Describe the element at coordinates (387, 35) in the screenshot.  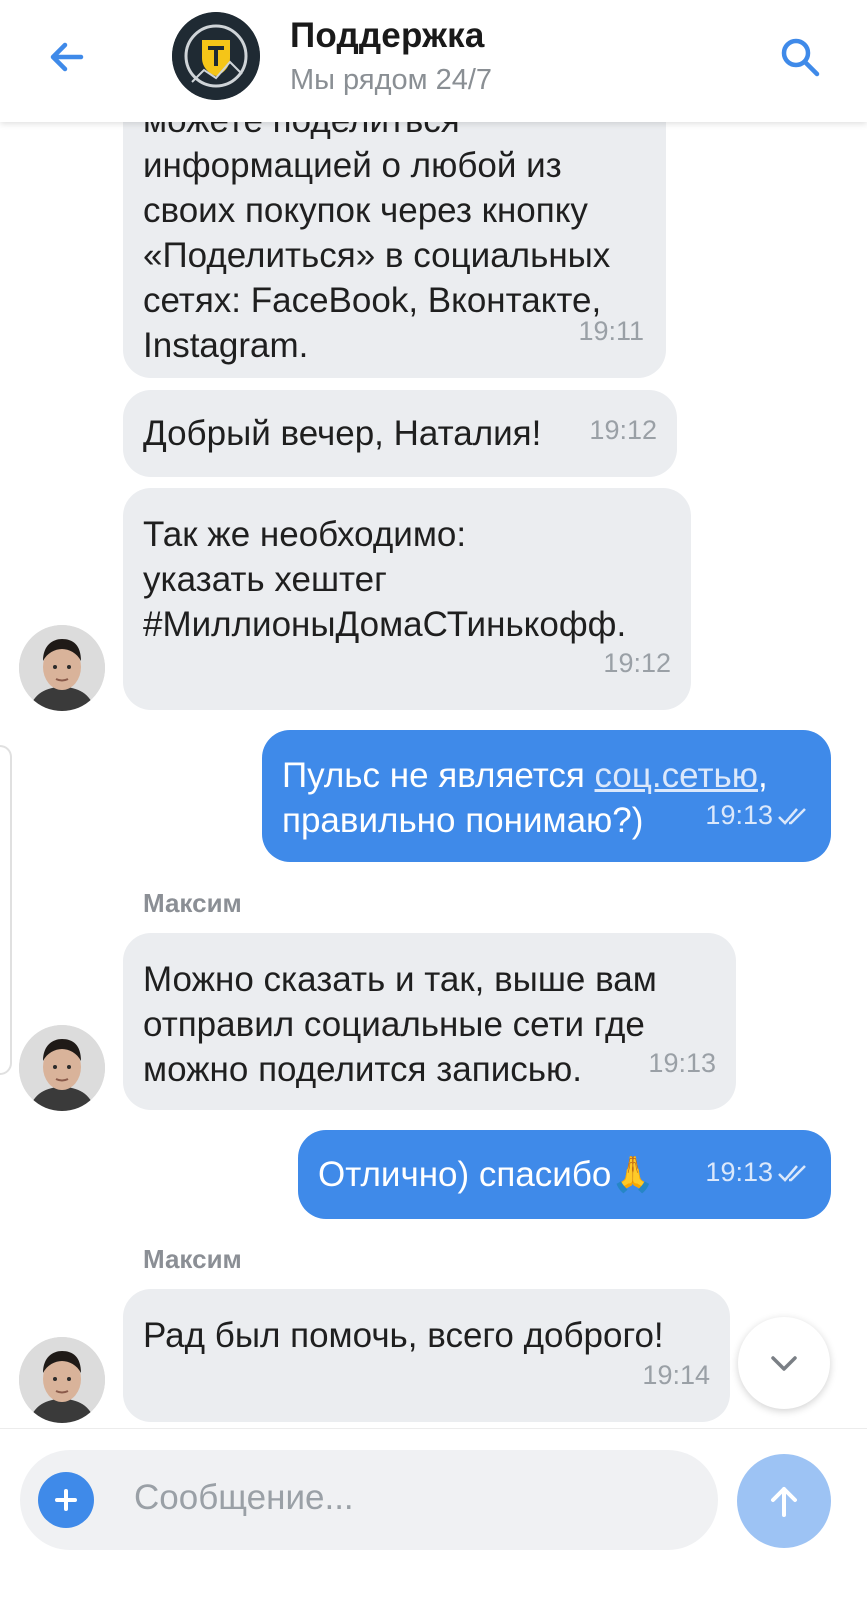
I see `chat-title: Поддержка` at that location.